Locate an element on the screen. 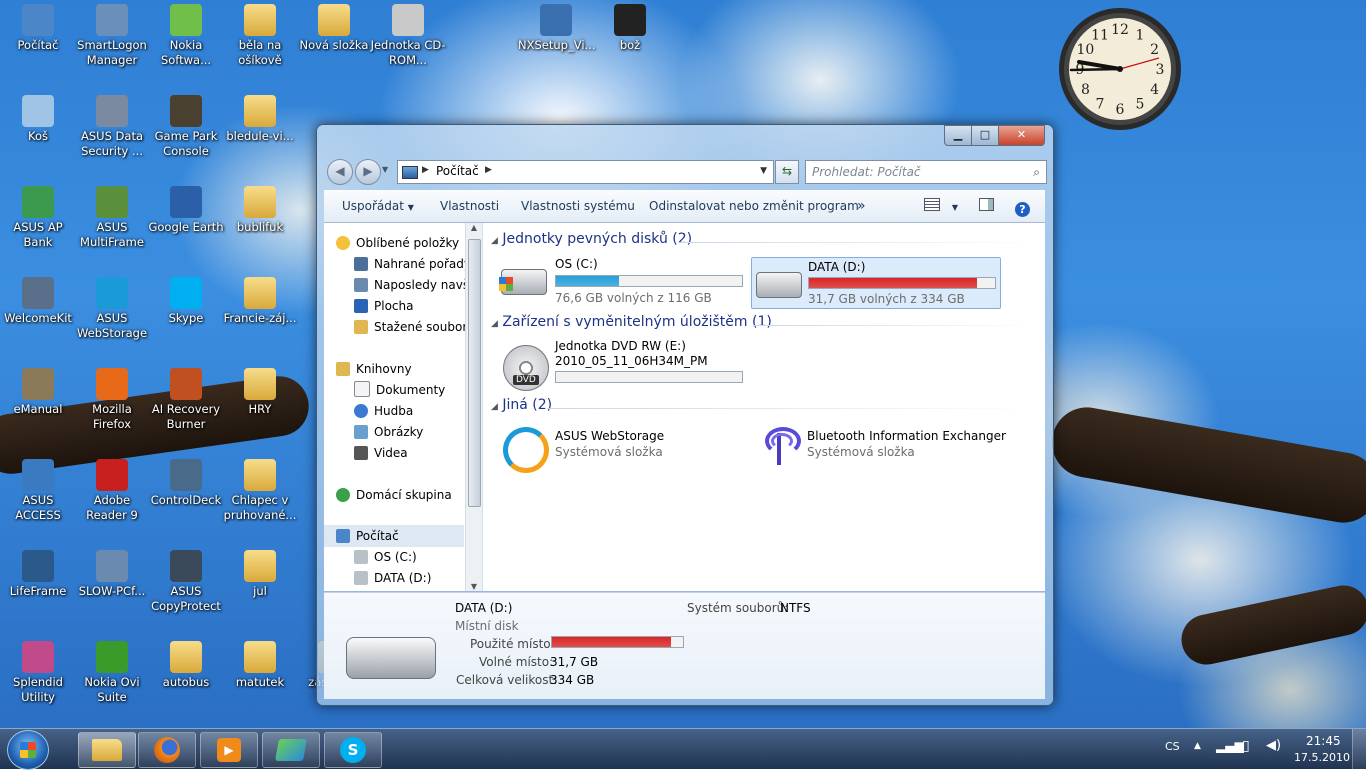  desktop-icon-item: ASUS ACCESS is located at coordinates (38, 489).